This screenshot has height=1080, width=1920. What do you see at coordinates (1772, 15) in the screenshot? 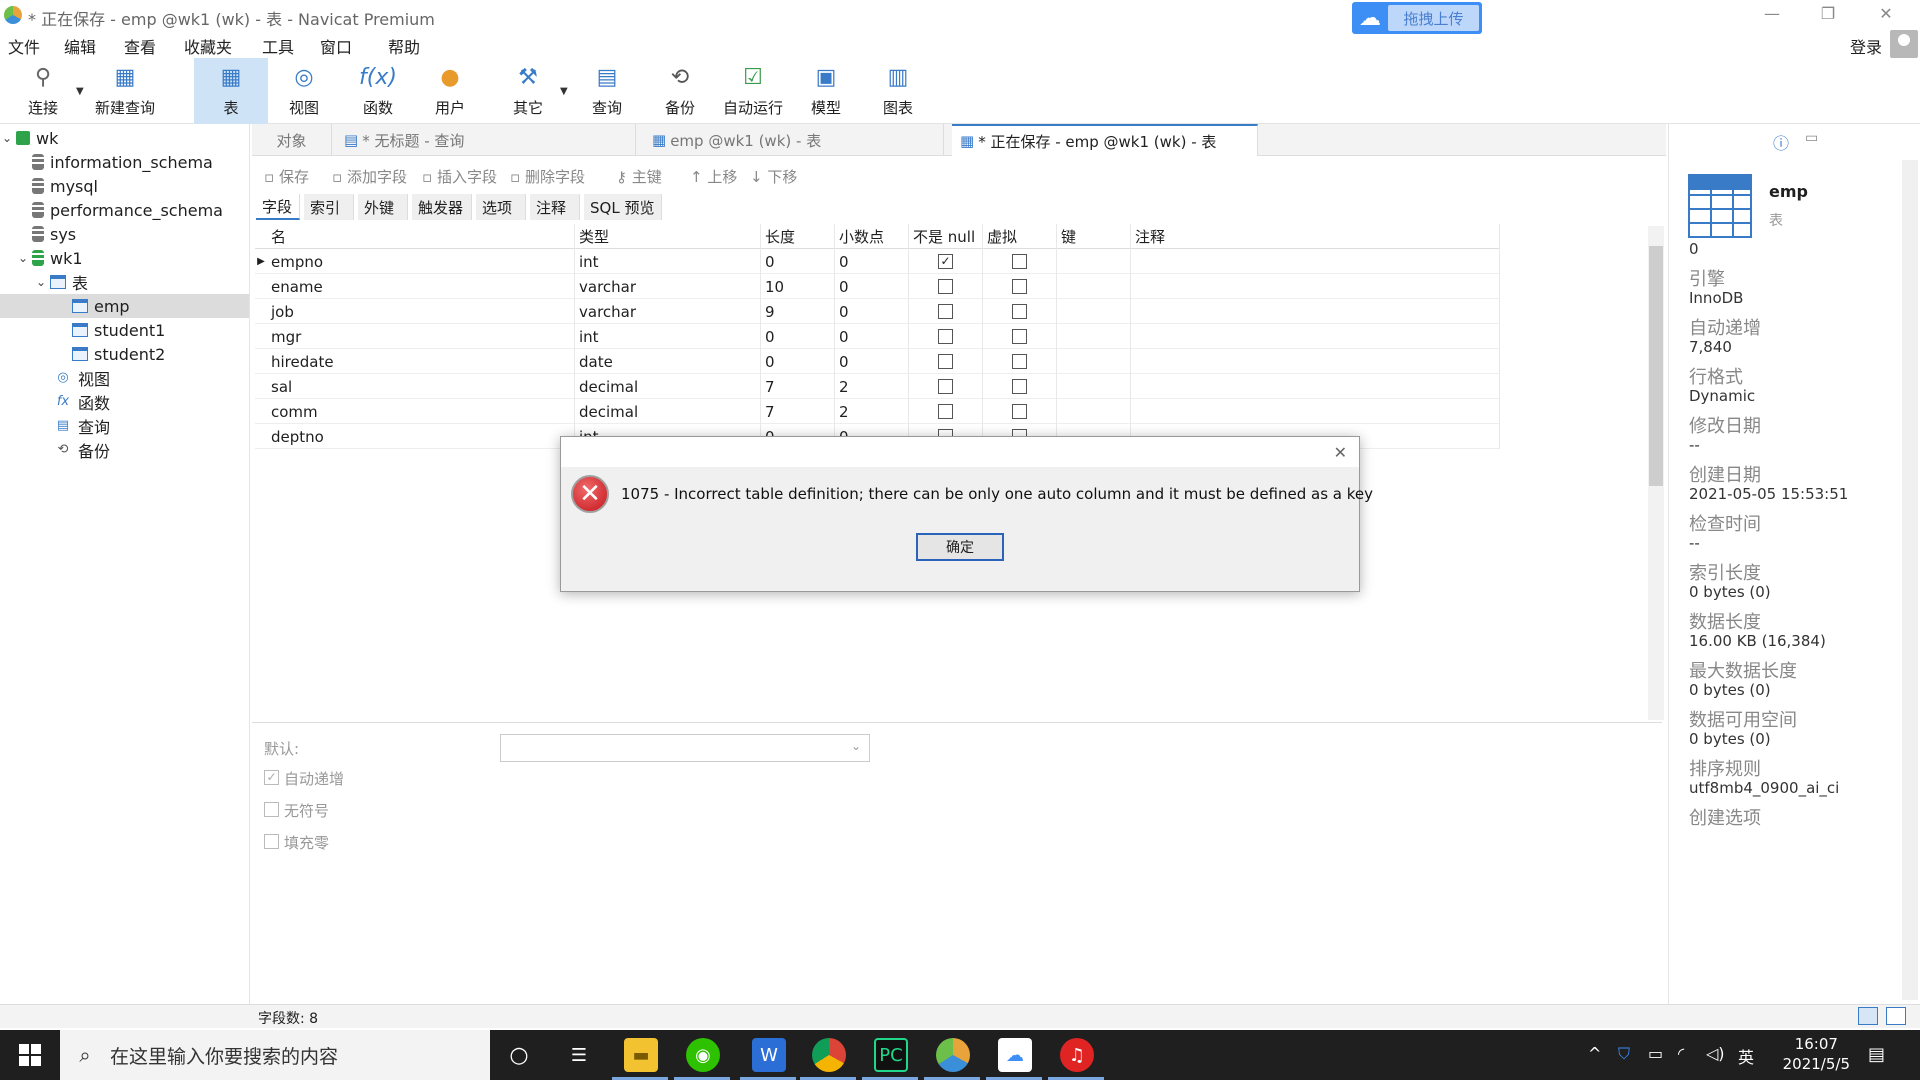
I see `minimize-button: —` at bounding box center [1772, 15].